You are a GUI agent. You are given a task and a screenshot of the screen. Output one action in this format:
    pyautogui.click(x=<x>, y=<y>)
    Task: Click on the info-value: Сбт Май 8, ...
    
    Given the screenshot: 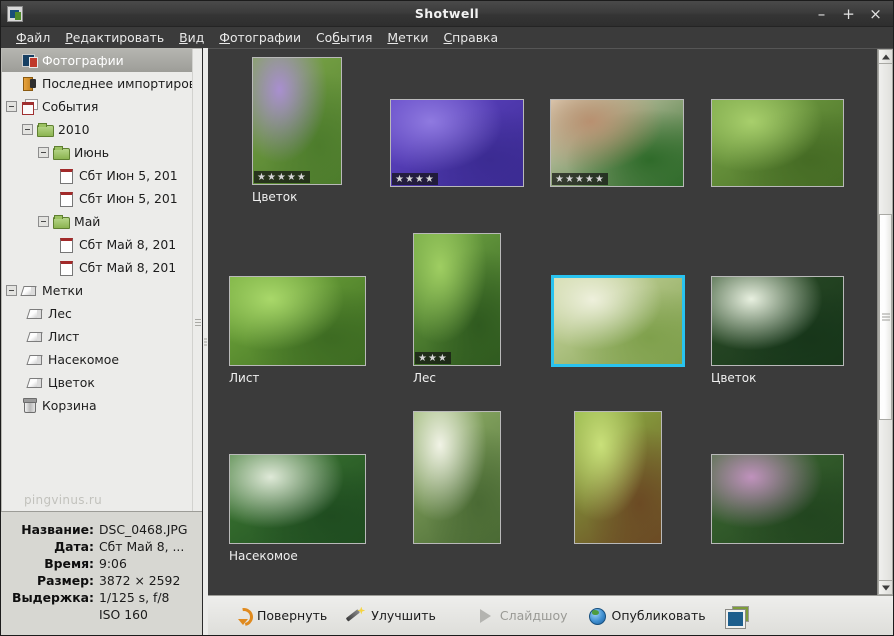 What is the action you would take?
    pyautogui.click(x=142, y=546)
    